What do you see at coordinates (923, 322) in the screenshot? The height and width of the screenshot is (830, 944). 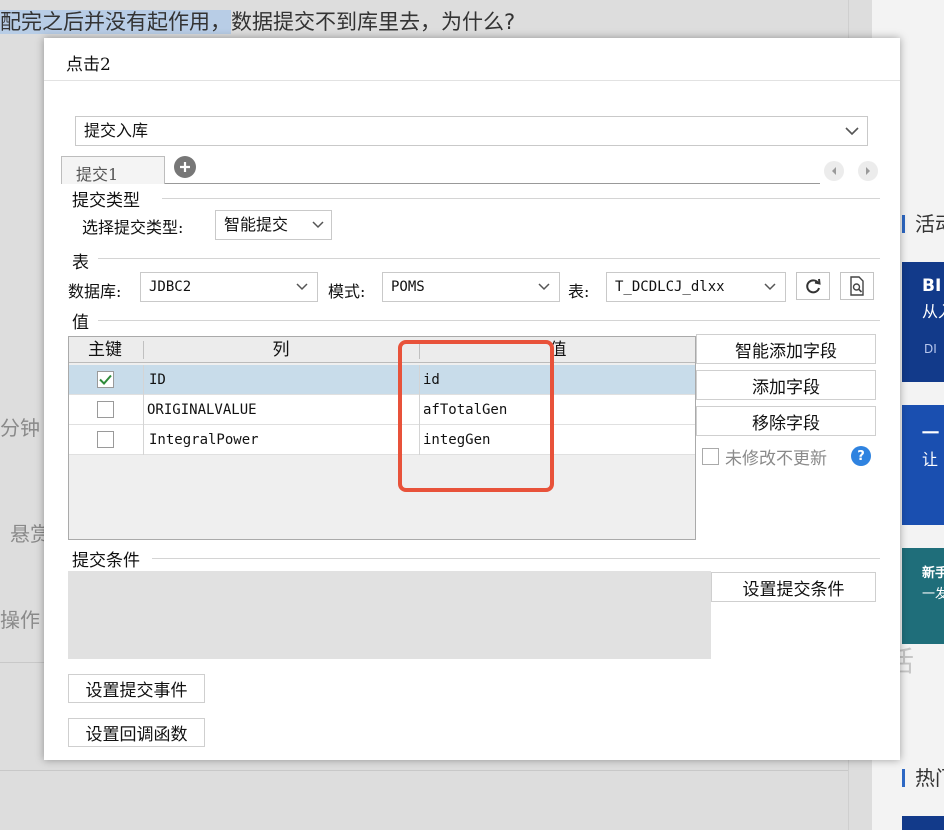 I see `side-banner-1: BI 从入 DI` at bounding box center [923, 322].